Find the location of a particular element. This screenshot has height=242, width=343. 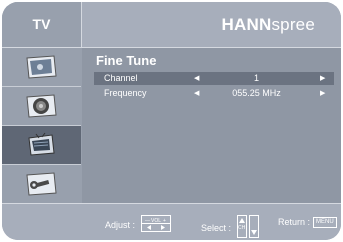

picture-icon is located at coordinates (41, 67).